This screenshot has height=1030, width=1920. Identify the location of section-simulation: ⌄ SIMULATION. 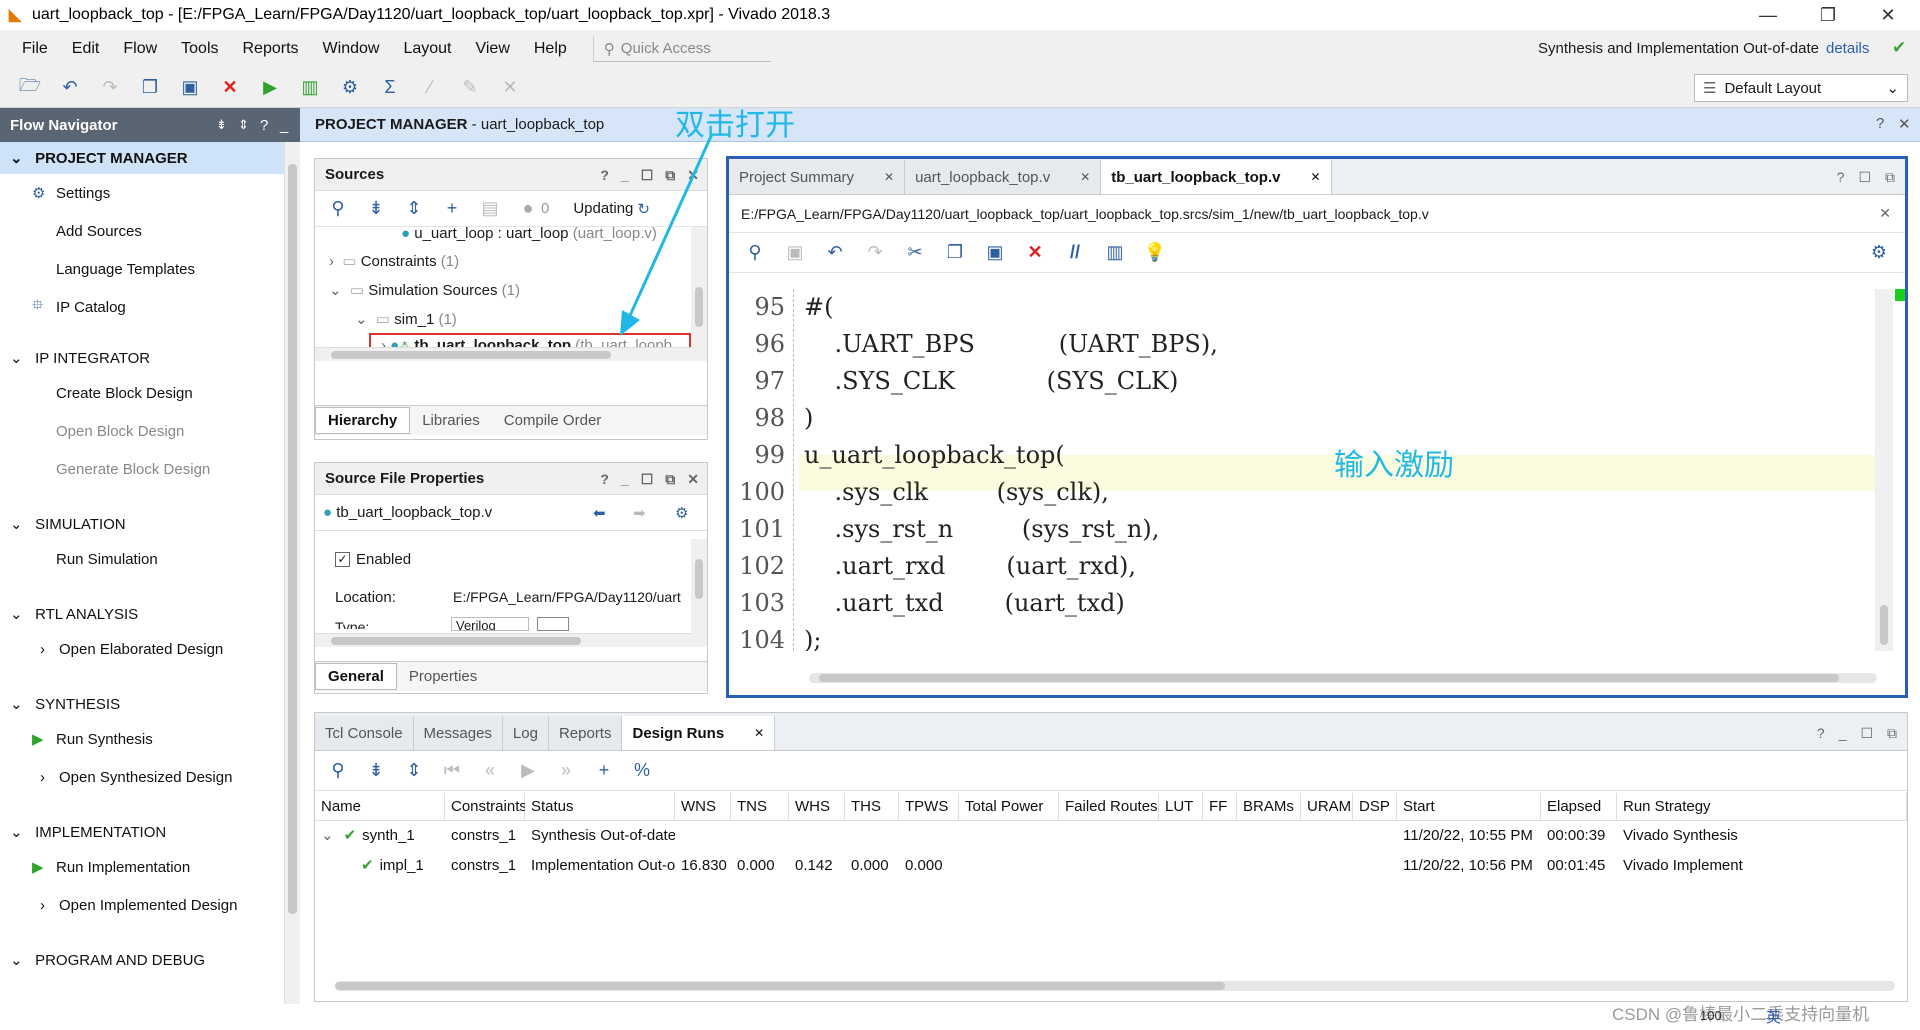
(142, 524).